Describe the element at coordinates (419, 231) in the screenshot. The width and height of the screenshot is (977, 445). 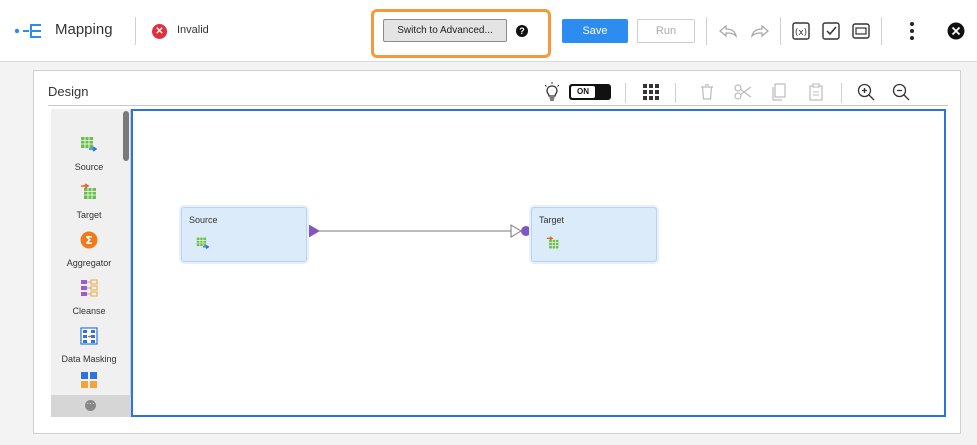
I see `link-layer` at that location.